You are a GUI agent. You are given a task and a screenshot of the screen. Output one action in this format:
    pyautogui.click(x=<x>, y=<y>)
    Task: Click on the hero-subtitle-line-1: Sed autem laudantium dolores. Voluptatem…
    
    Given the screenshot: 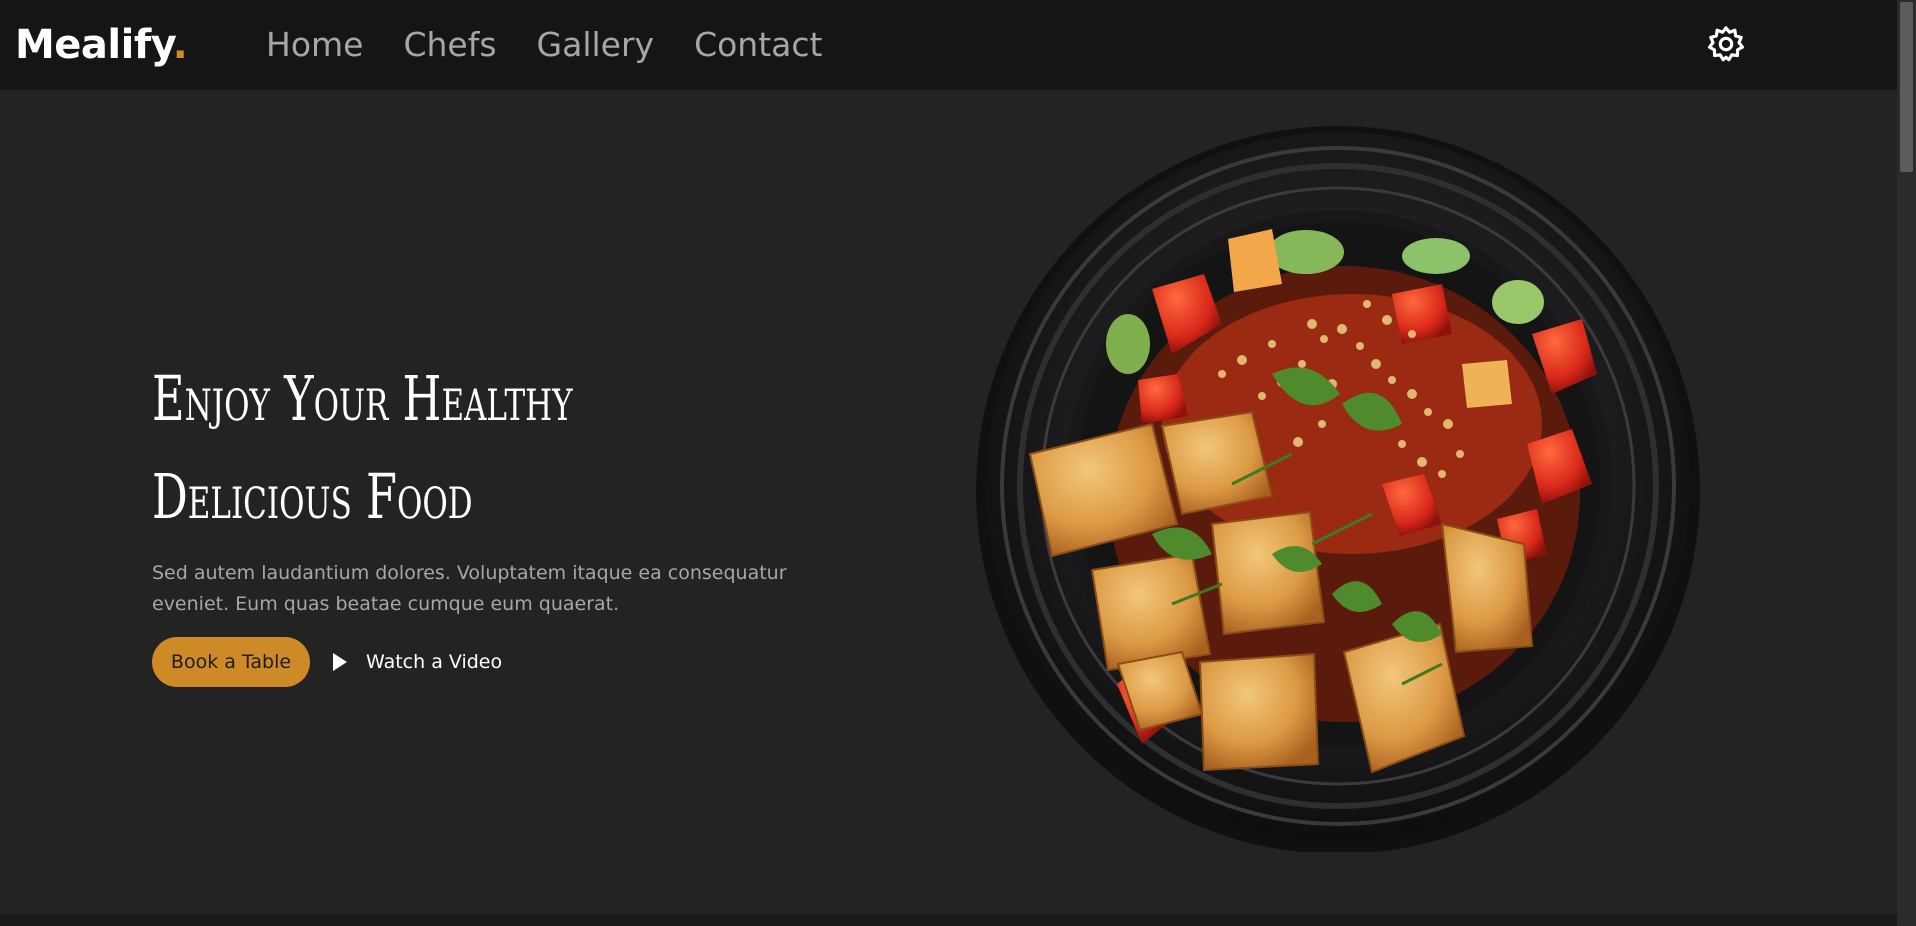 What is the action you would take?
    pyautogui.click(x=469, y=573)
    